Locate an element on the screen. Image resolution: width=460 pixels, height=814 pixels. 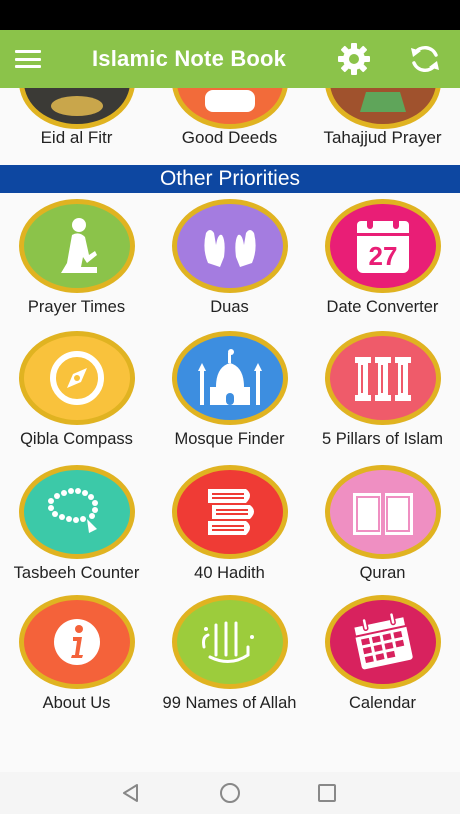
back-button is located at coordinates (131, 793).